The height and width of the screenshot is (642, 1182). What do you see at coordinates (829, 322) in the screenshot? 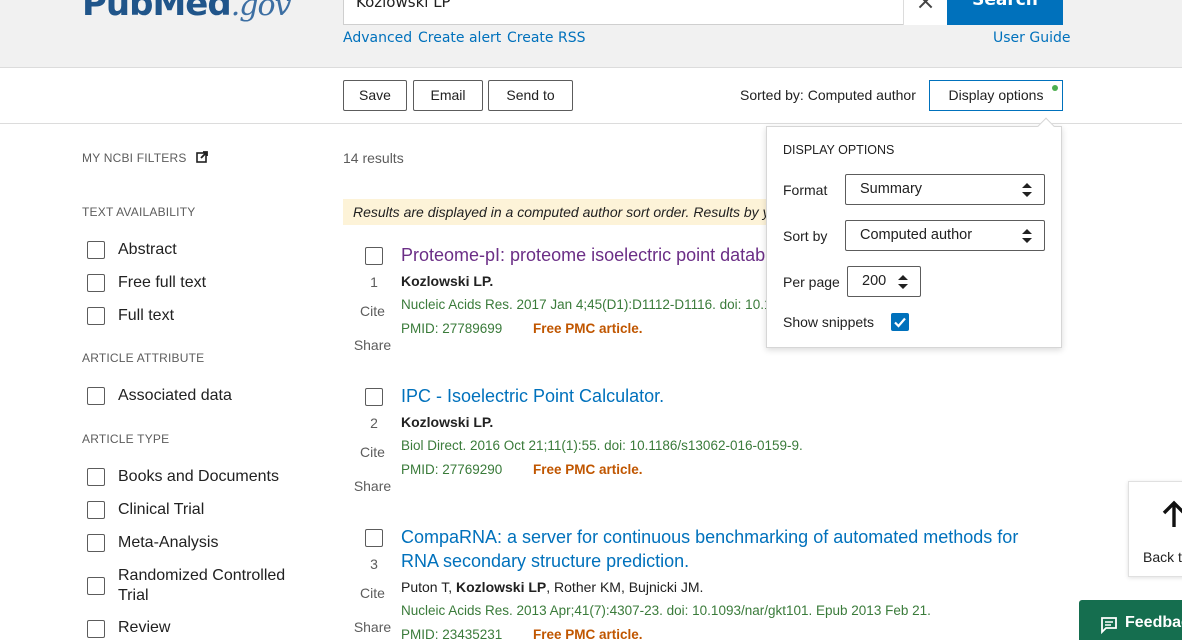
I see `show-snippets-label: Show snippets` at bounding box center [829, 322].